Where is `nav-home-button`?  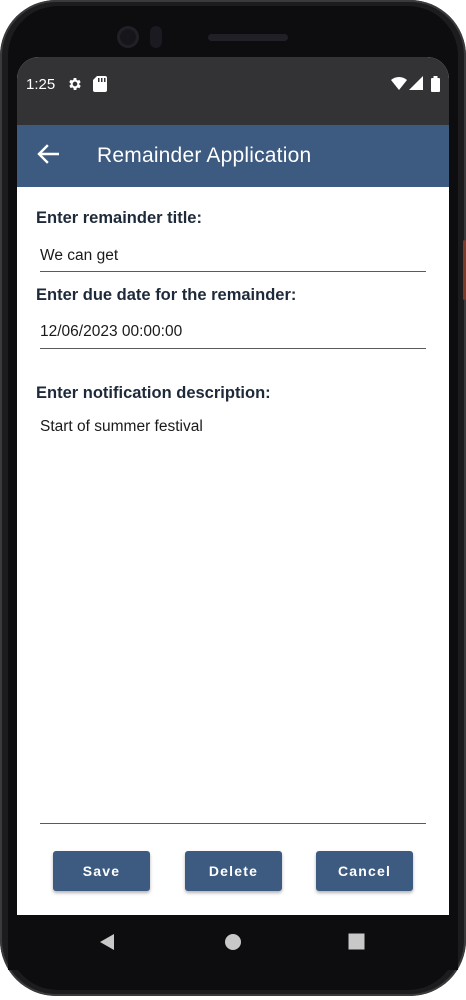 nav-home-button is located at coordinates (233, 944).